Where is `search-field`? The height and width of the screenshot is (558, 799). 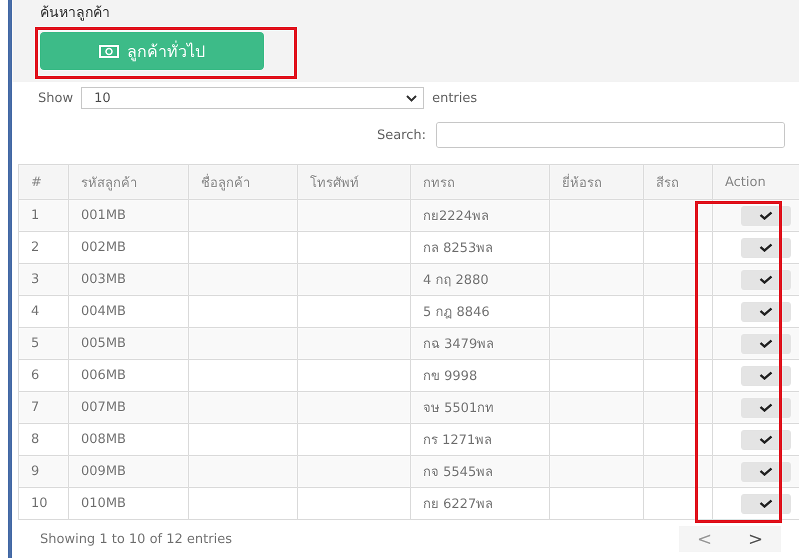
search-field is located at coordinates (610, 135).